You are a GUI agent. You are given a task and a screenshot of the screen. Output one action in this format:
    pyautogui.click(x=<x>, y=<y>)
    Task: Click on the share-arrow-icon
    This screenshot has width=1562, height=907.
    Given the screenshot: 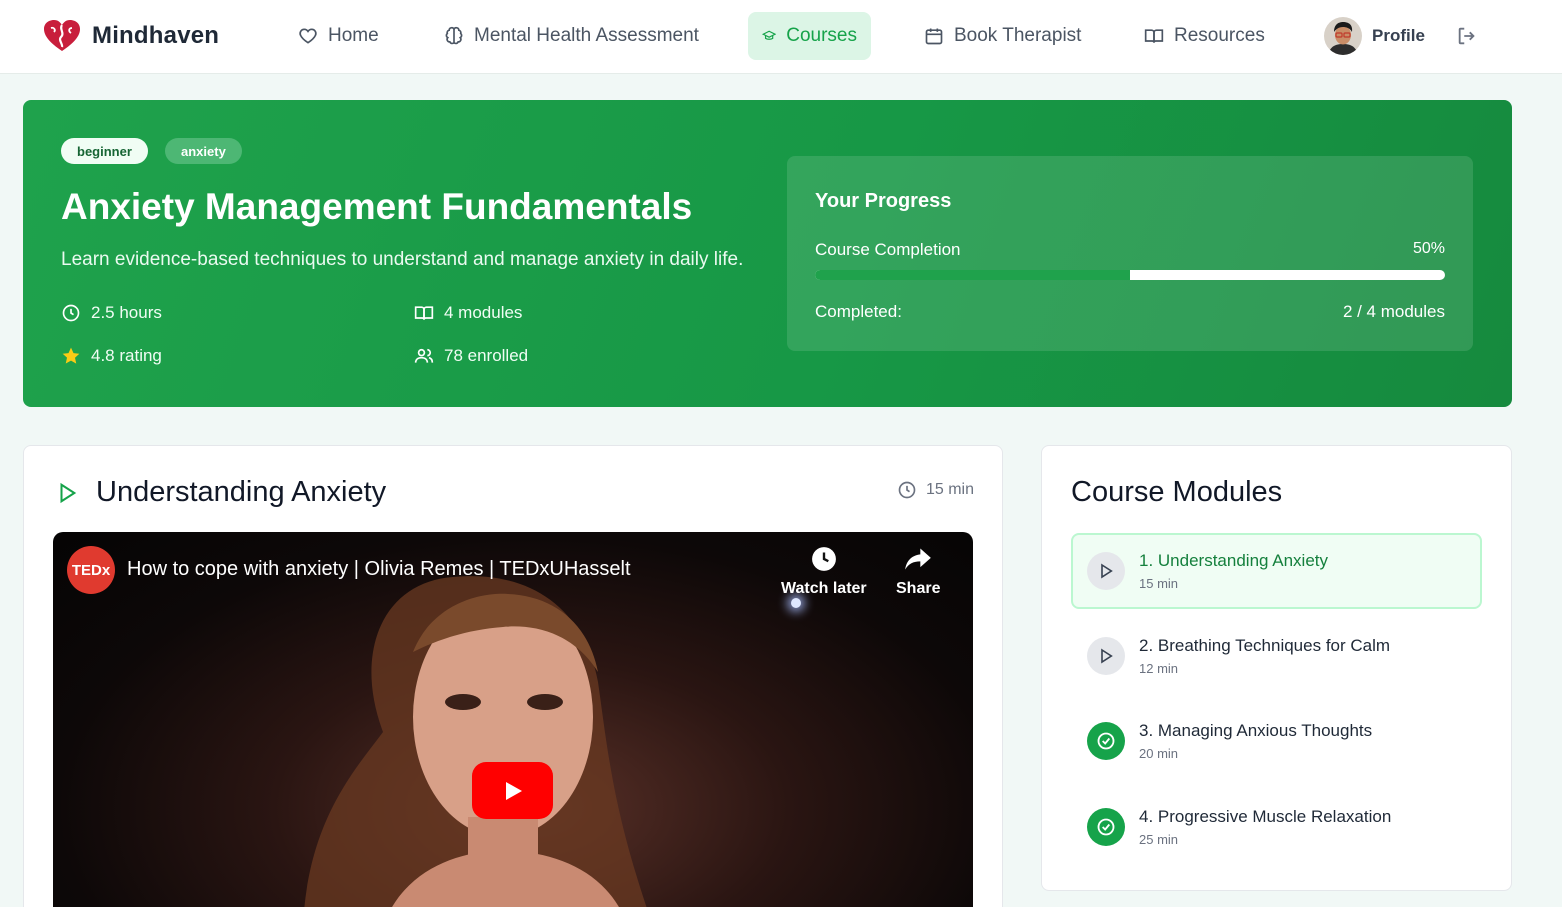 What is the action you would take?
    pyautogui.click(x=918, y=559)
    